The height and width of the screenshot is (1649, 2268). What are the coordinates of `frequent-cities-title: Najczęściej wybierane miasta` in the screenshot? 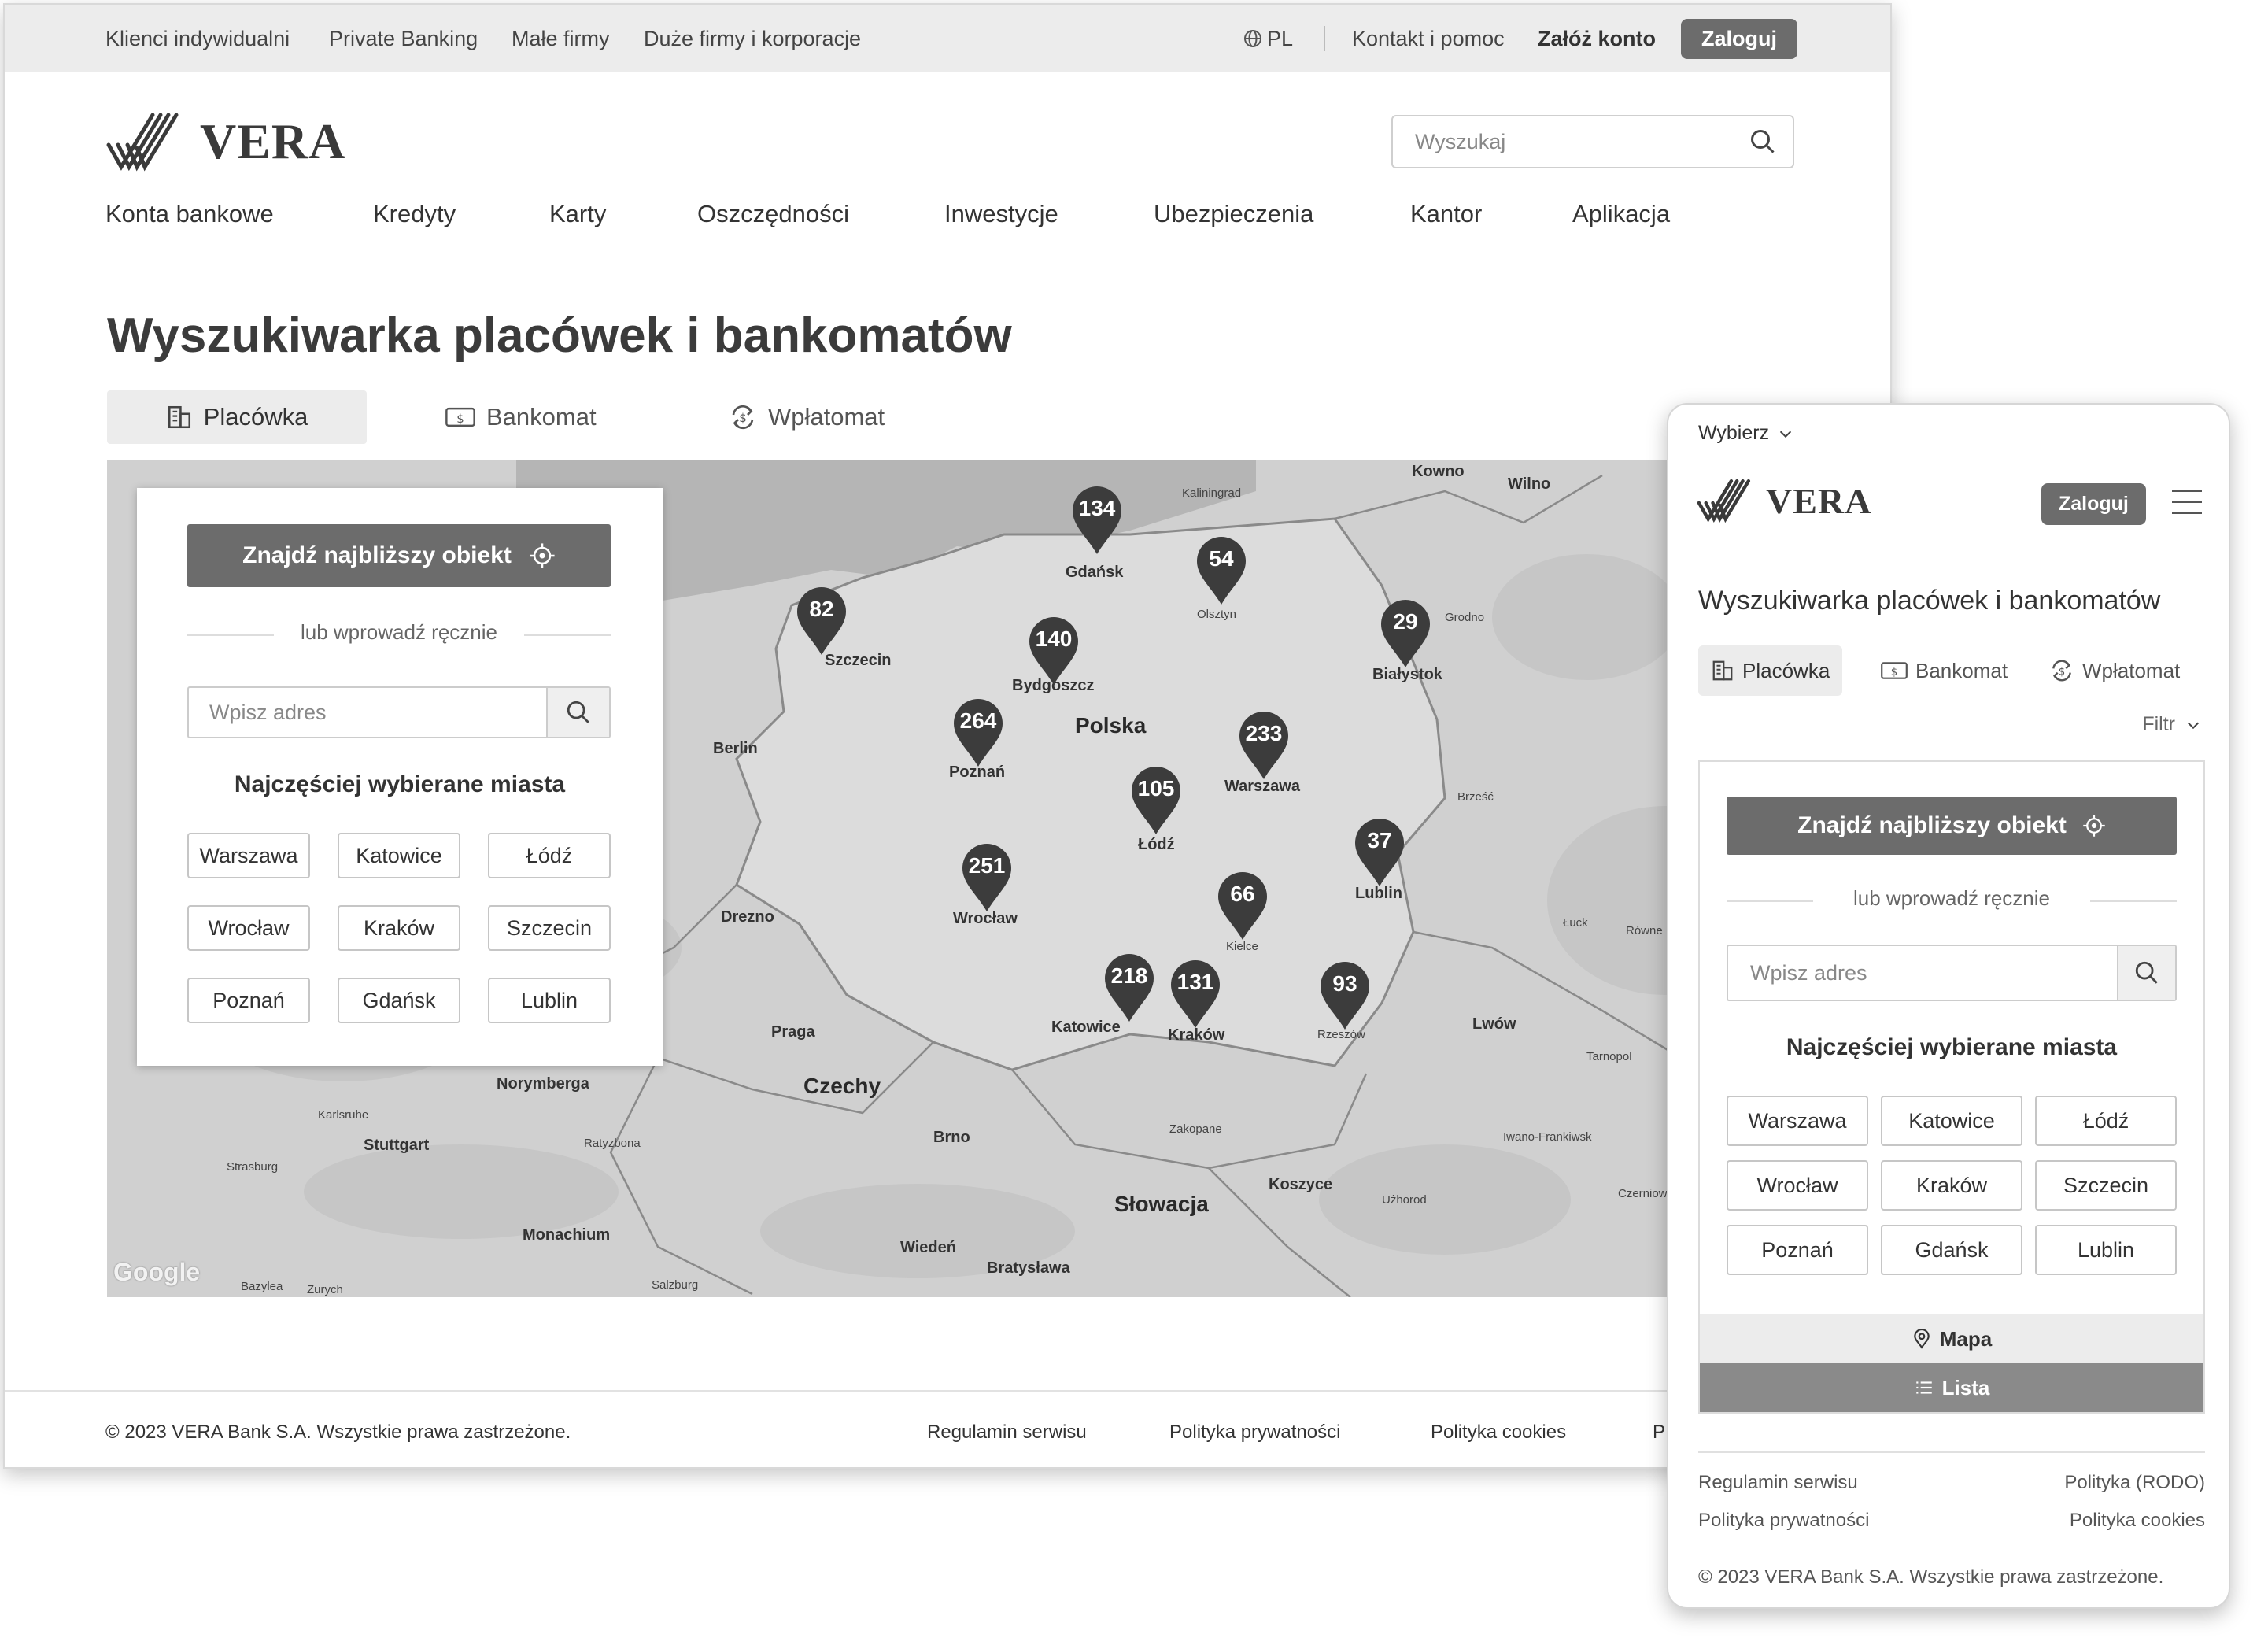 It's located at (400, 784).